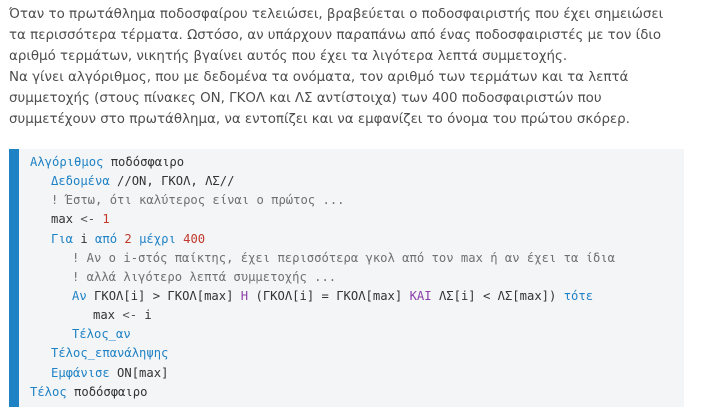  Describe the element at coordinates (351, 392) in the screenshot. I see `code-line-13: Τέλος ποδόσφαιρο` at that location.